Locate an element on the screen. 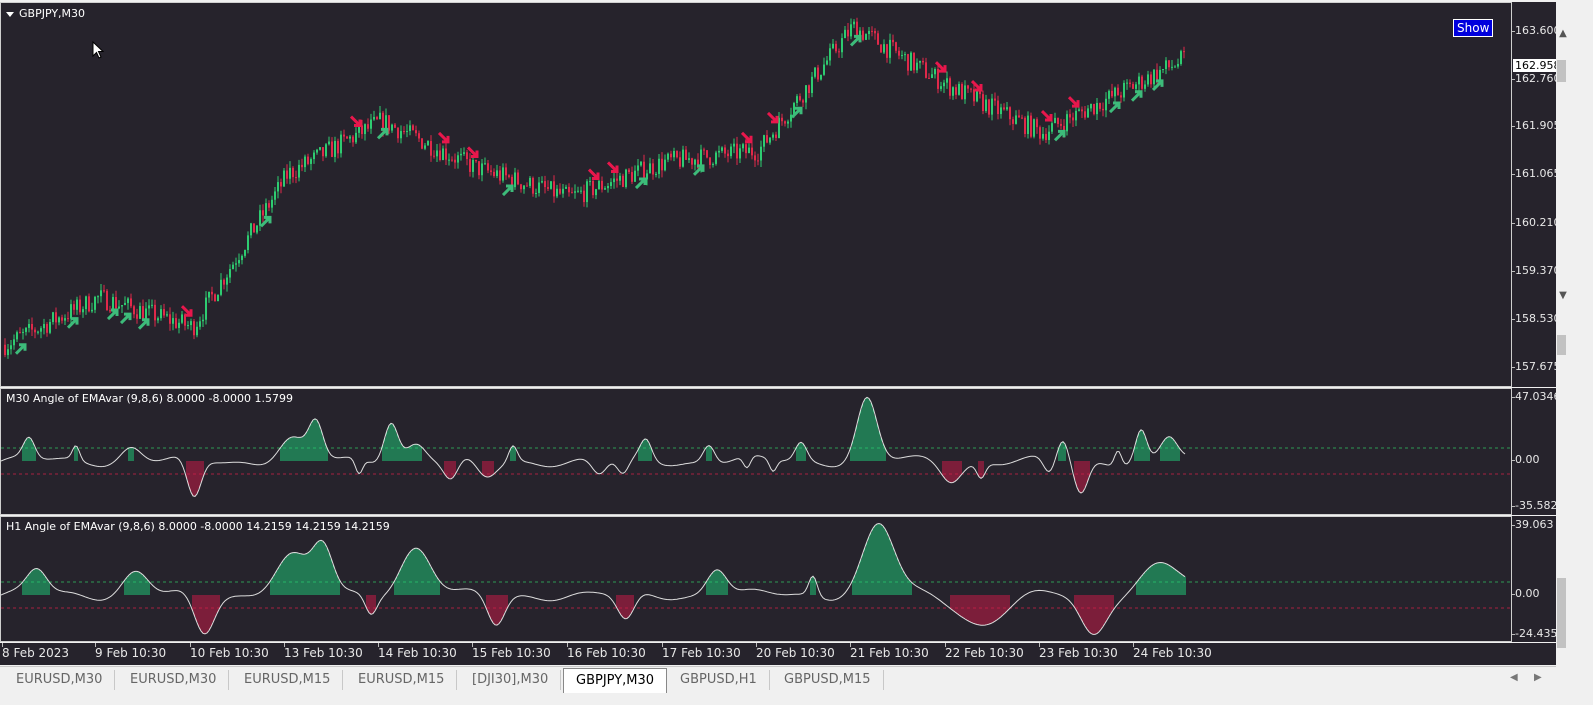 The height and width of the screenshot is (705, 1593). chart-tab: [DJI30],M30 is located at coordinates (511, 680).